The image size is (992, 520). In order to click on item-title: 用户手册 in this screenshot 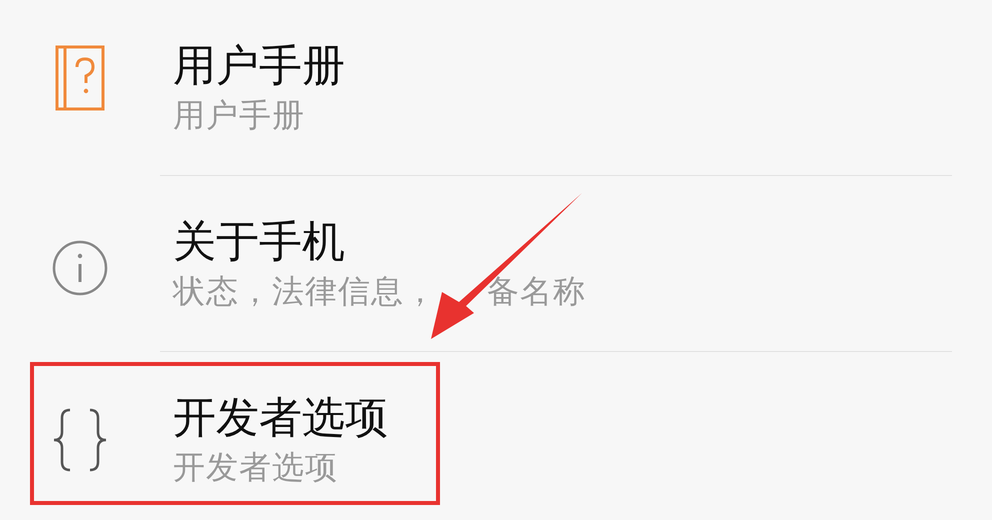, I will do `click(259, 66)`.